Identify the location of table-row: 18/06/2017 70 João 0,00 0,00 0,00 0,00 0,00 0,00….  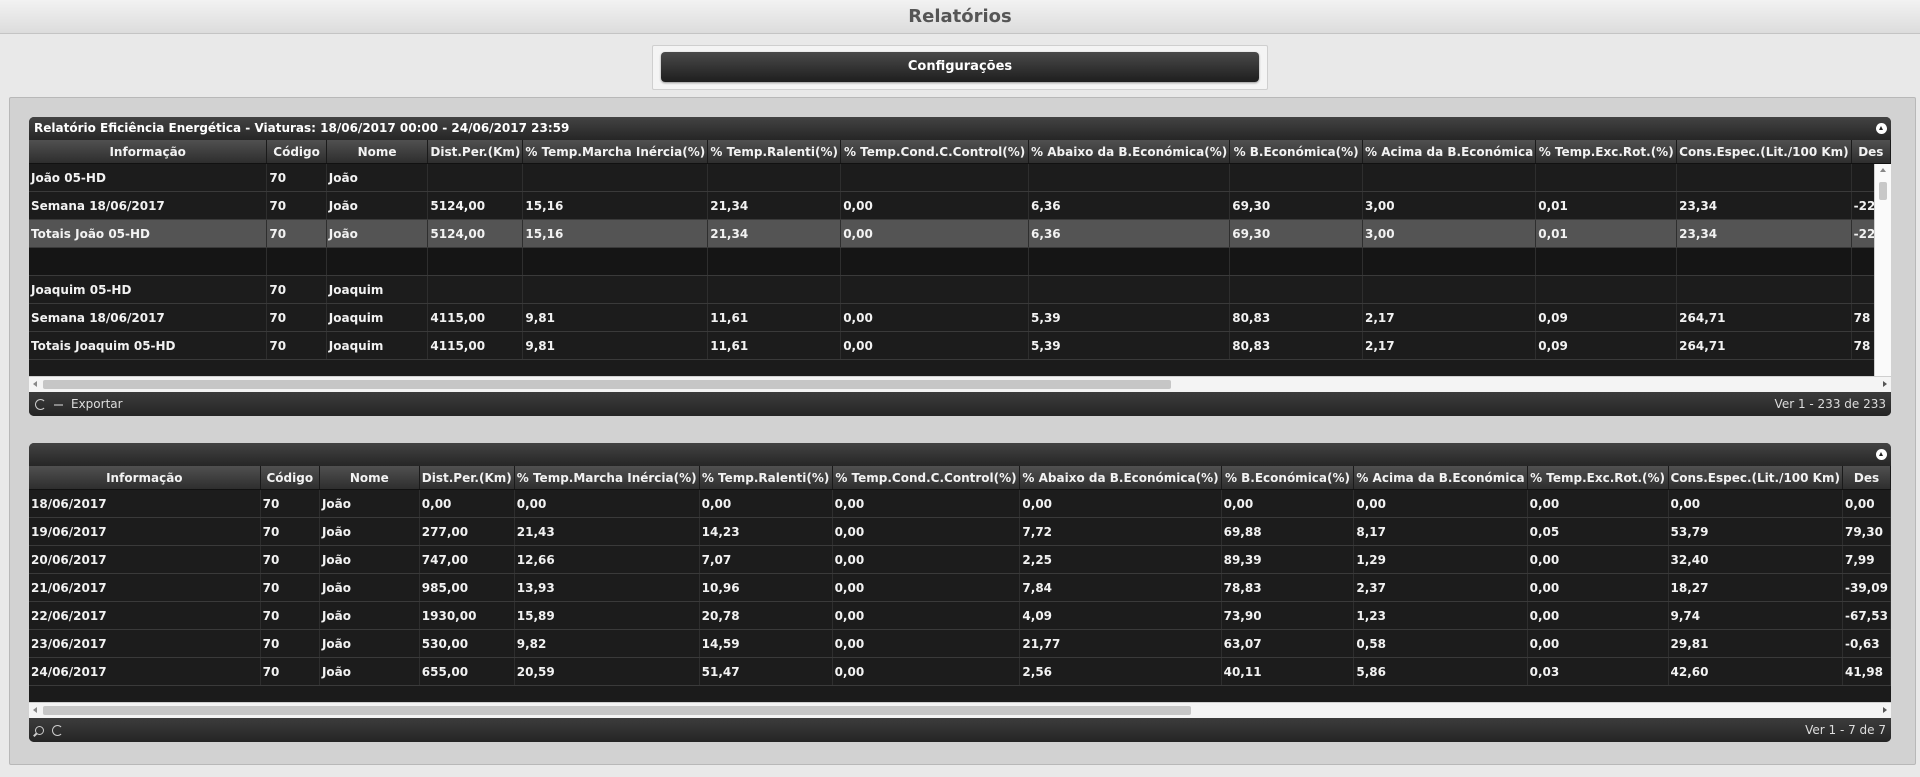
(960, 503).